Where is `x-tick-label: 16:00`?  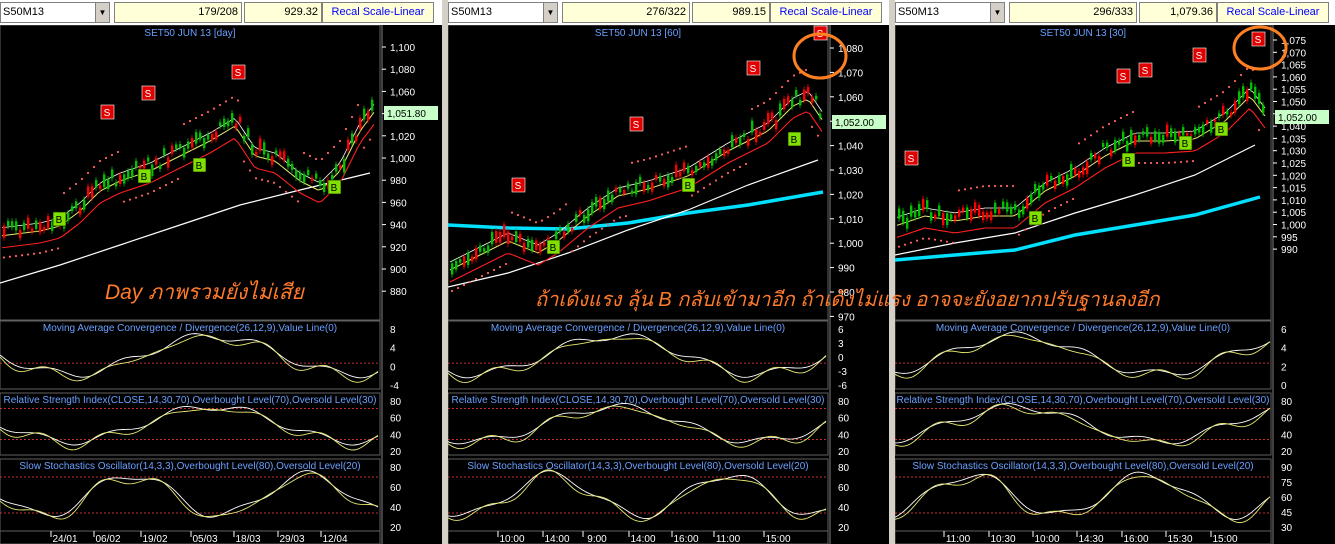 x-tick-label: 16:00 is located at coordinates (1135, 539).